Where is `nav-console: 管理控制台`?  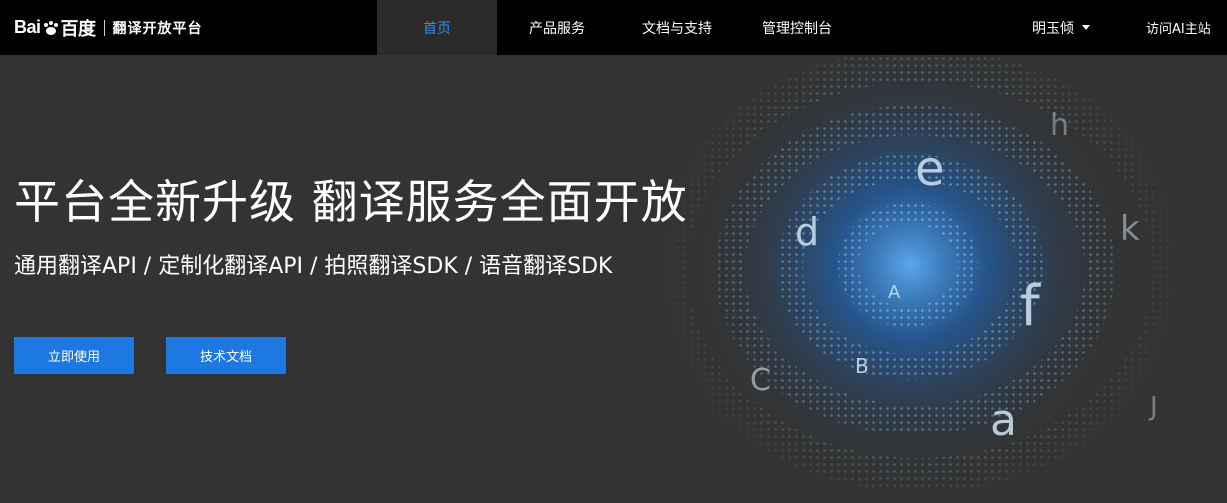
nav-console: 管理控制台 is located at coordinates (797, 27).